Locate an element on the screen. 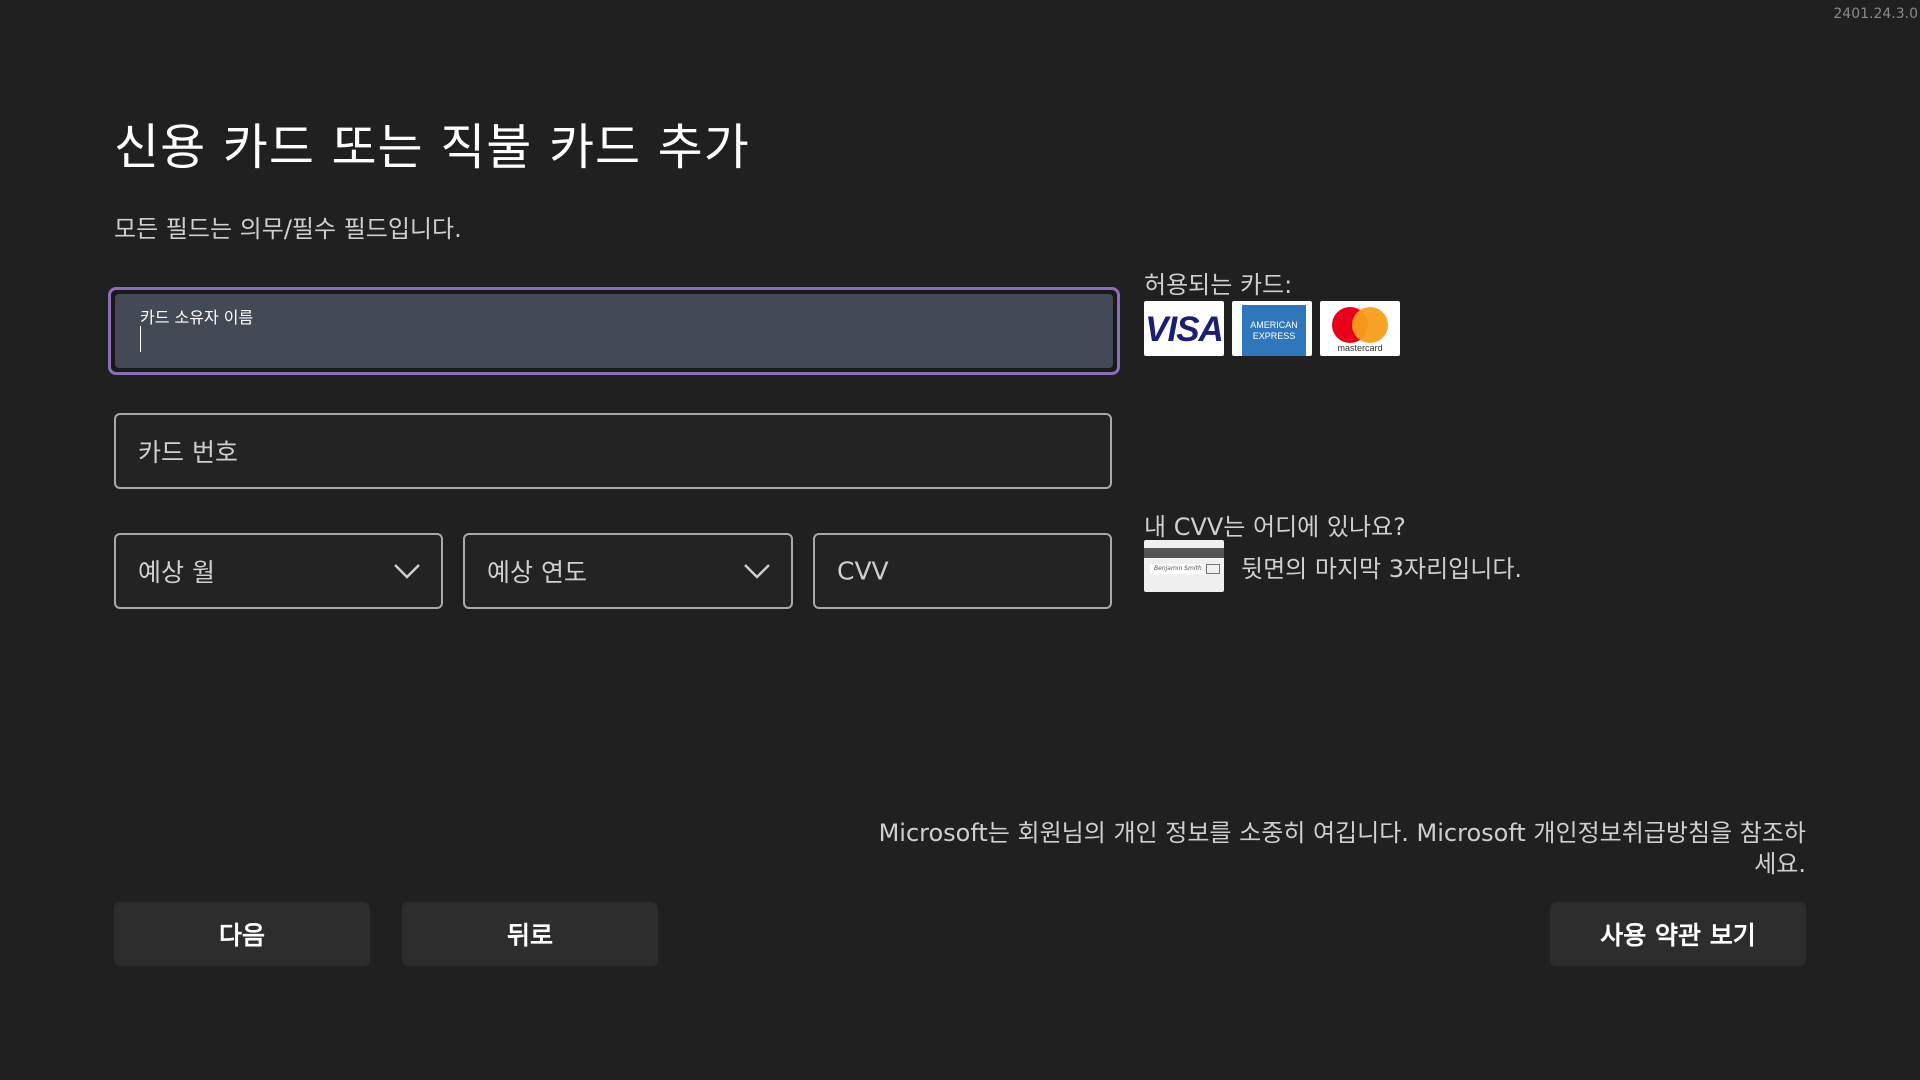 This screenshot has width=1920, height=1080. cardholder-name-field: 카드 소유자 이름 is located at coordinates (614, 331).